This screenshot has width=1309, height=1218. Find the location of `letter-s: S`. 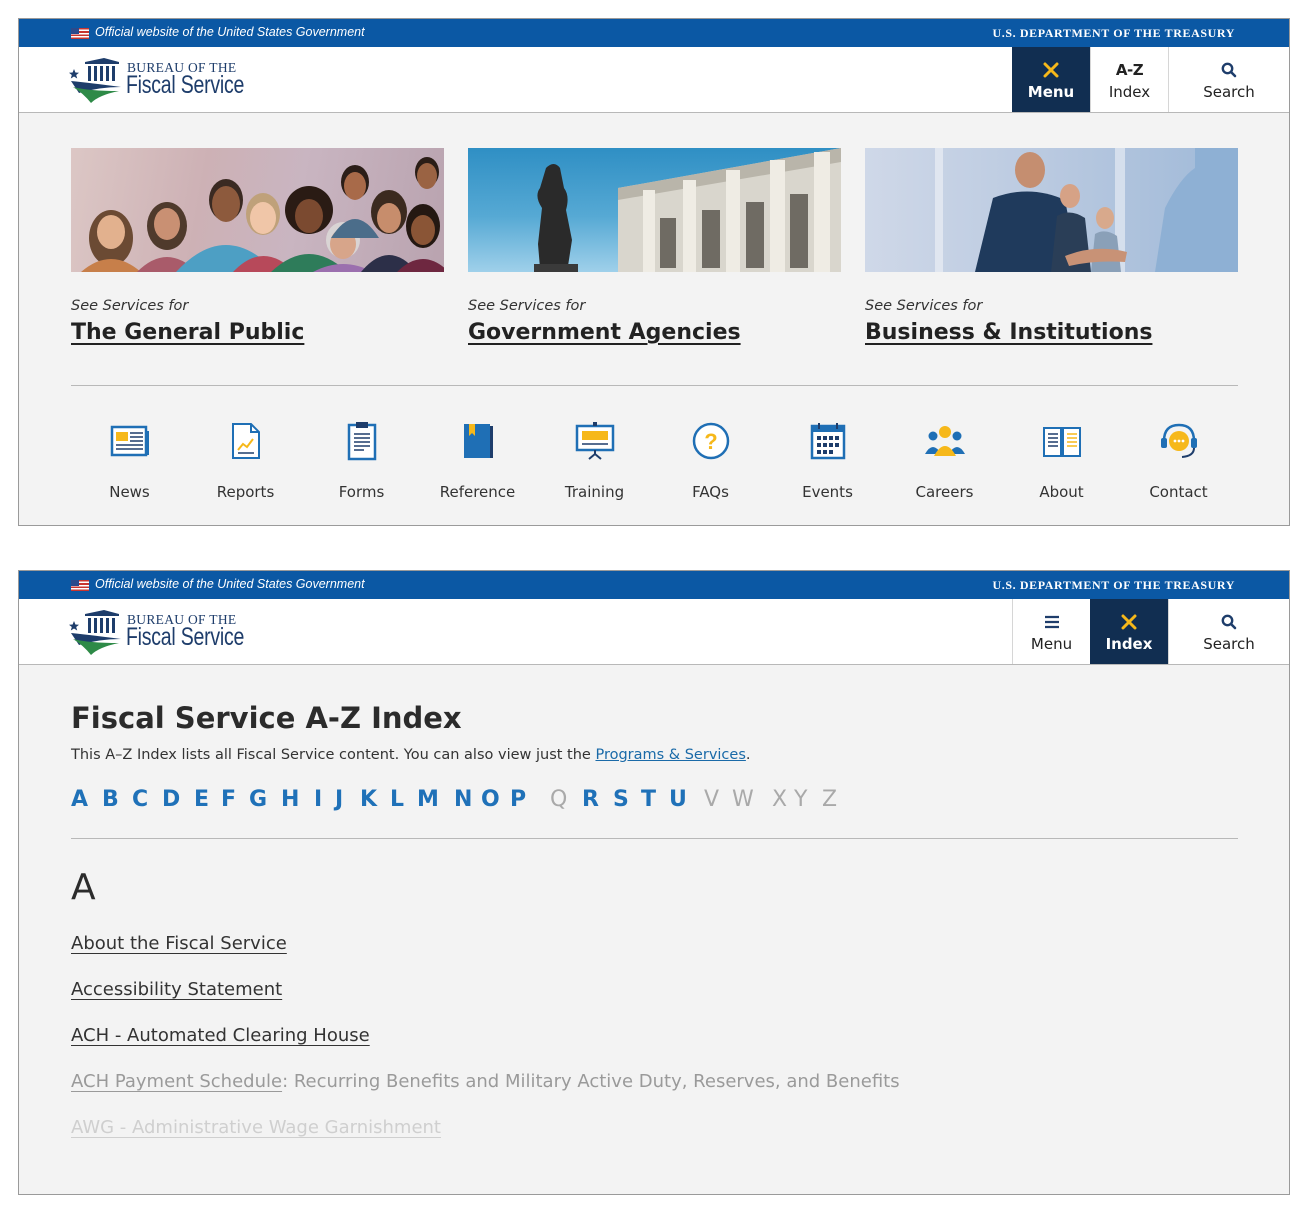

letter-s: S is located at coordinates (621, 799).